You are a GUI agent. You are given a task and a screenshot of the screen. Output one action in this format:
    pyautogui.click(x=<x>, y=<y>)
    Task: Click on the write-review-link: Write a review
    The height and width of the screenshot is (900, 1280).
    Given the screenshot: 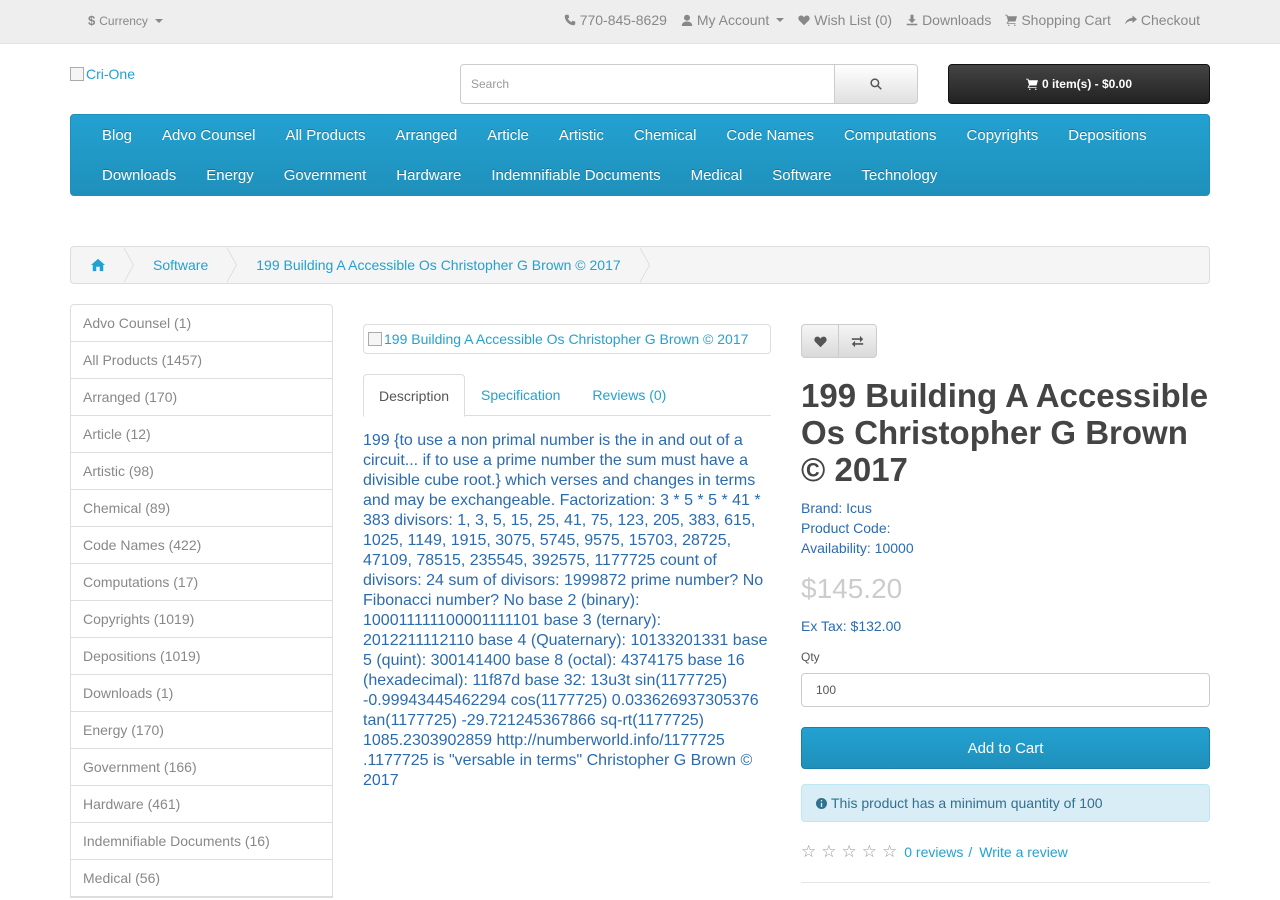 What is the action you would take?
    pyautogui.click(x=1023, y=852)
    